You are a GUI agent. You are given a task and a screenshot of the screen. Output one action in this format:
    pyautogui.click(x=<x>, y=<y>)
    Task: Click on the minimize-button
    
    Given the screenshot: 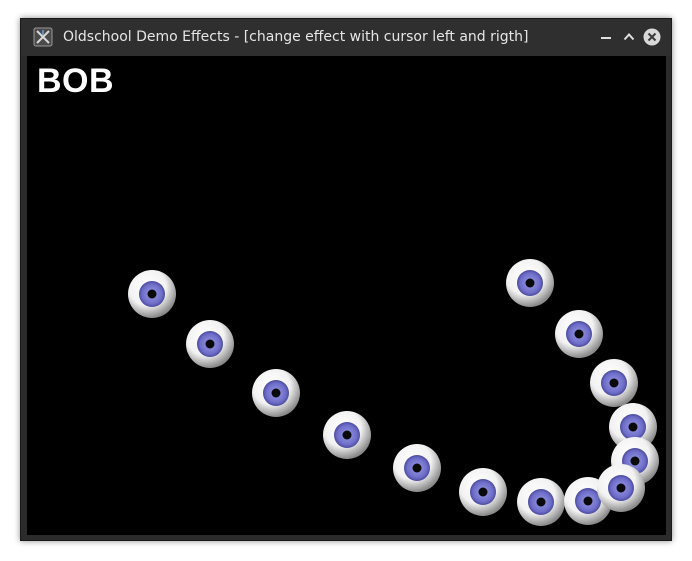 What is the action you would take?
    pyautogui.click(x=606, y=37)
    